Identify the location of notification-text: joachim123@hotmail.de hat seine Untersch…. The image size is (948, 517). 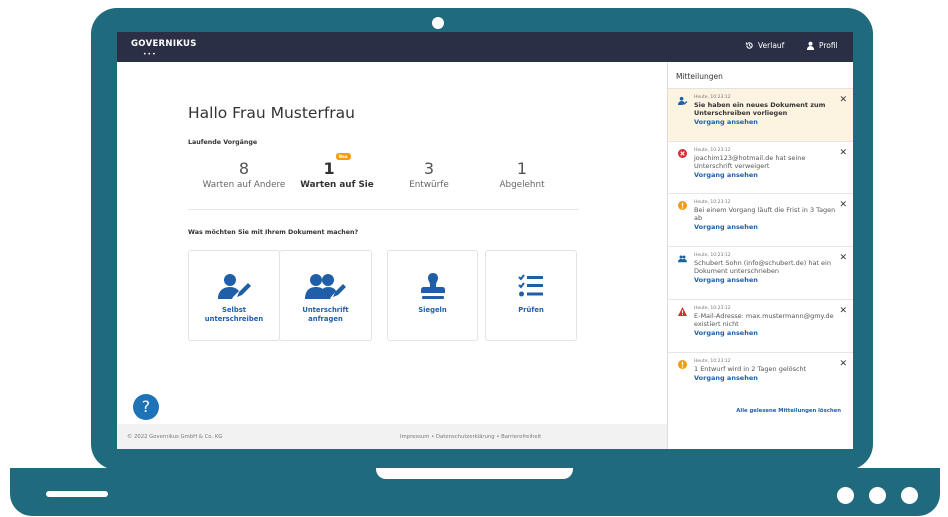
(750, 162).